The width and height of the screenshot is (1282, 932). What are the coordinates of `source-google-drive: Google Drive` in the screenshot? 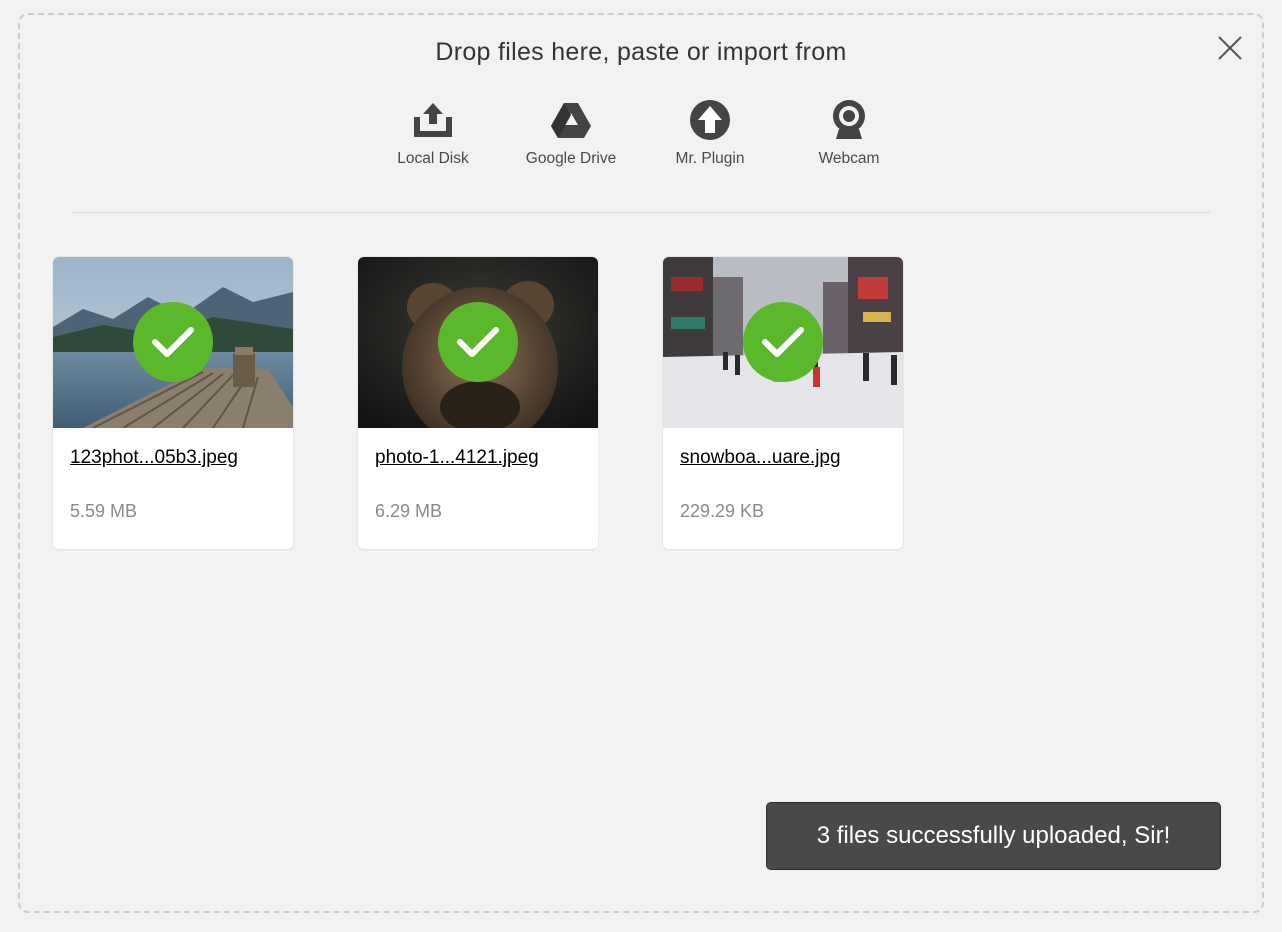 It's located at (571, 133).